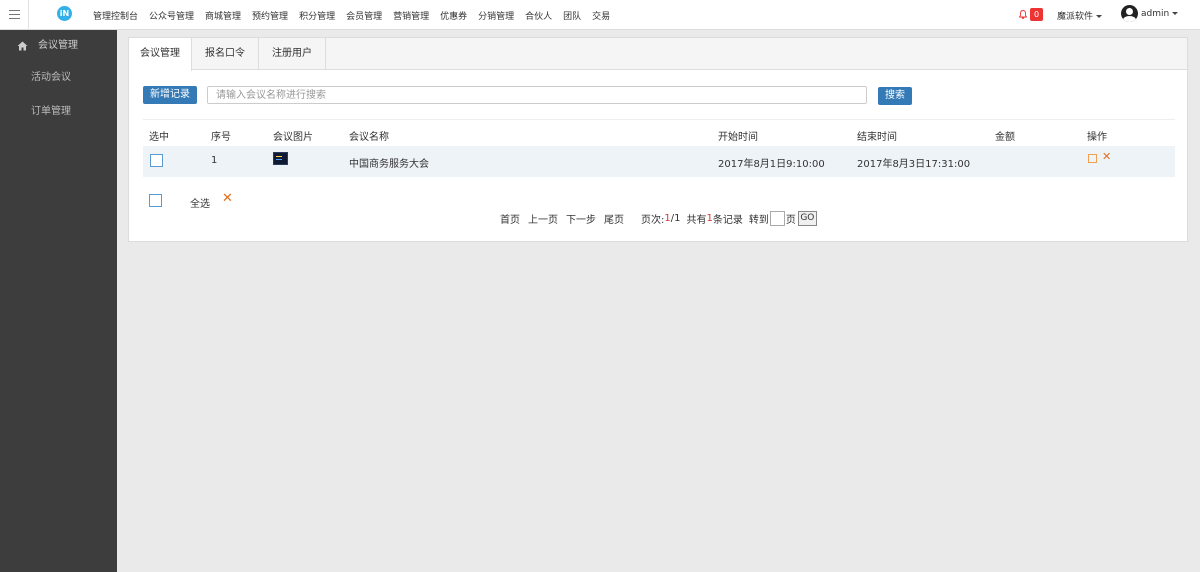 The height and width of the screenshot is (572, 1200). Describe the element at coordinates (317, 15) in the screenshot. I see `nav-item-points: 积分管理` at that location.